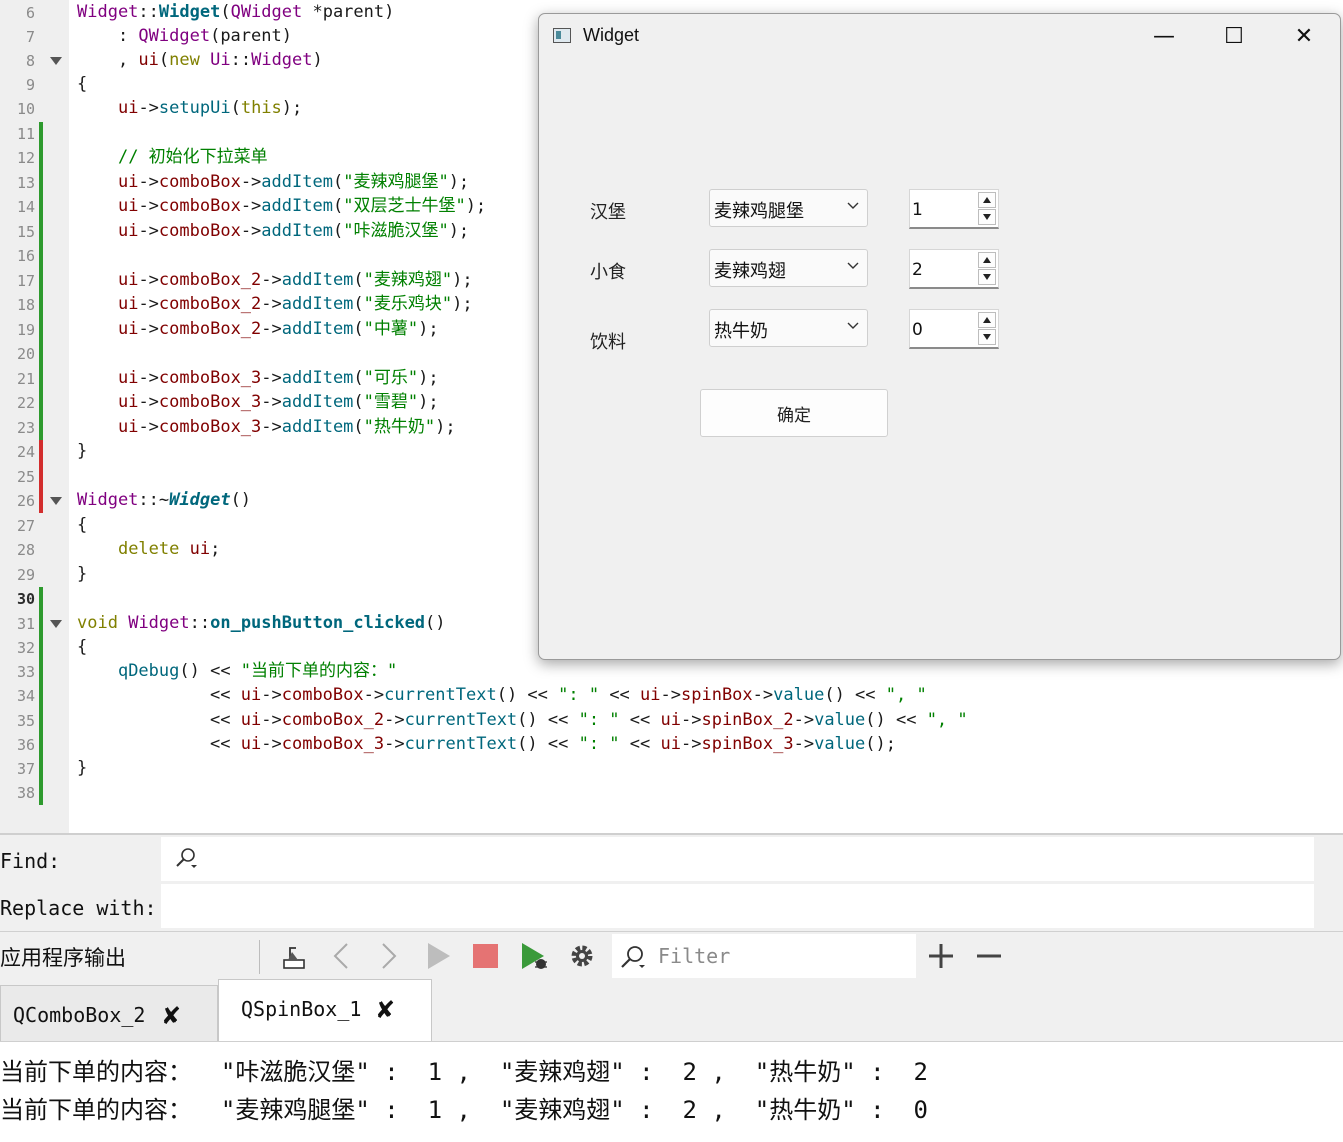 This screenshot has width=1343, height=1142. What do you see at coordinates (954, 329) in the screenshot?
I see `spinbox-drink: 0` at bounding box center [954, 329].